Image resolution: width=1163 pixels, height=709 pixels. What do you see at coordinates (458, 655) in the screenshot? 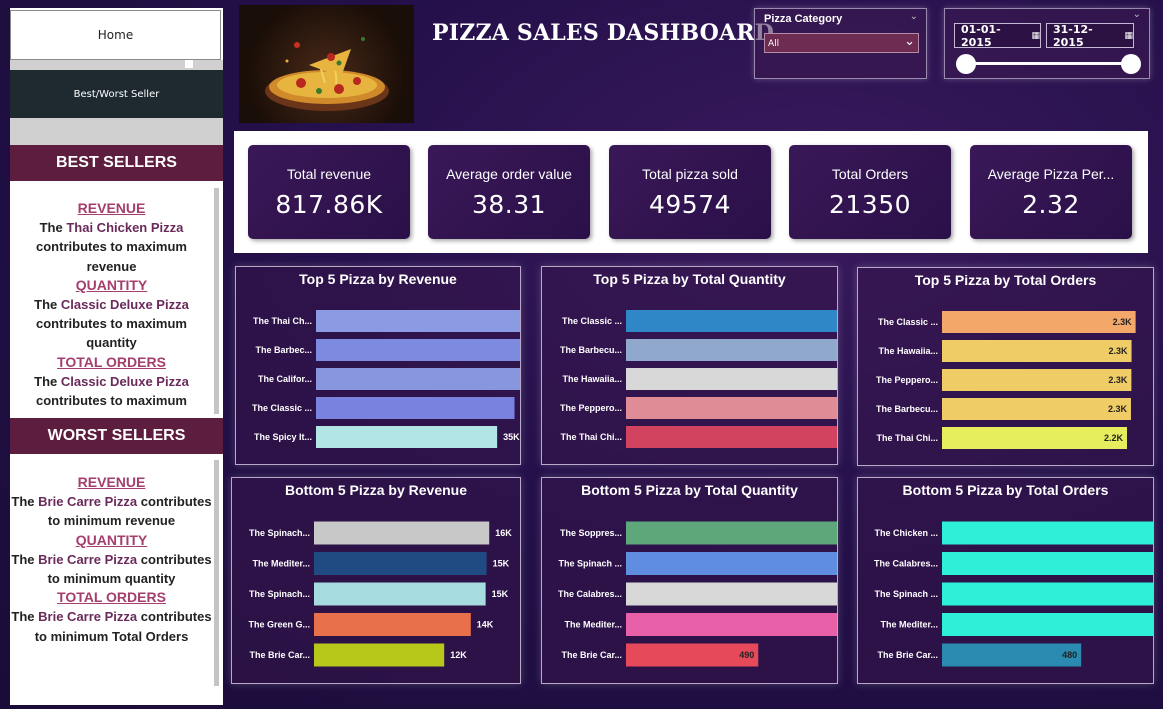
I see `data-label: 12K` at bounding box center [458, 655].